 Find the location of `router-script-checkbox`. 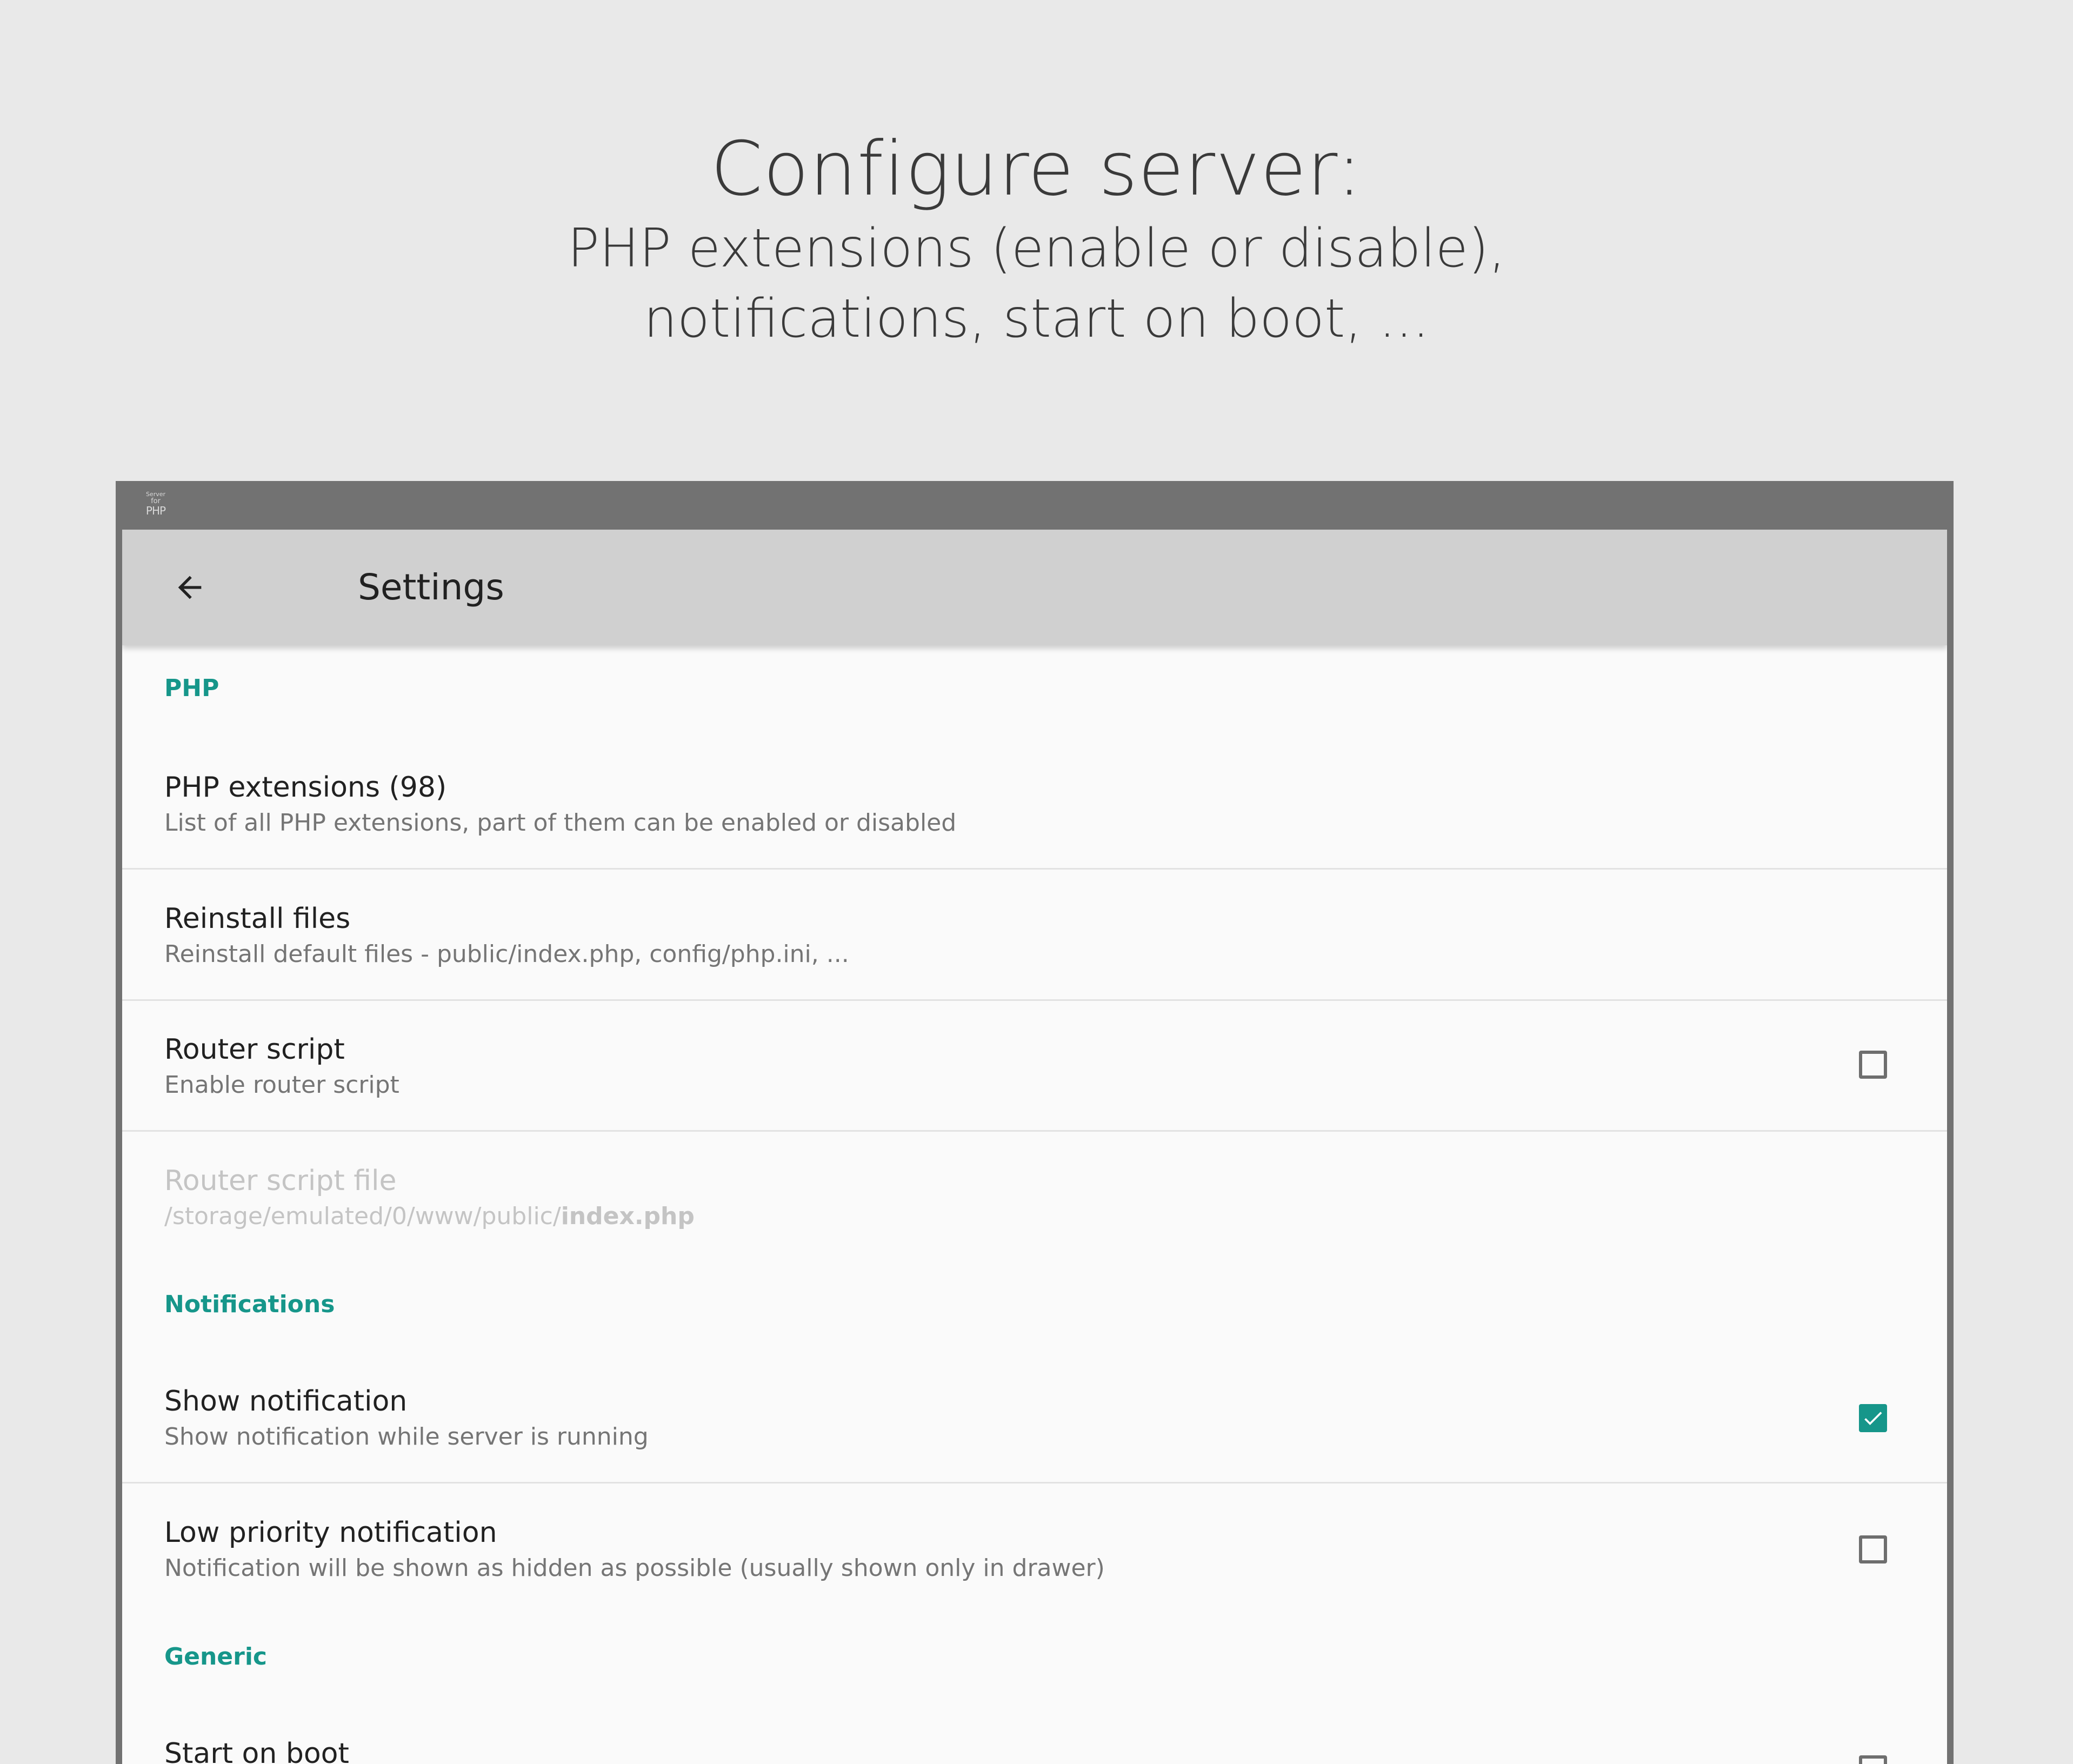

router-script-checkbox is located at coordinates (1873, 1065).